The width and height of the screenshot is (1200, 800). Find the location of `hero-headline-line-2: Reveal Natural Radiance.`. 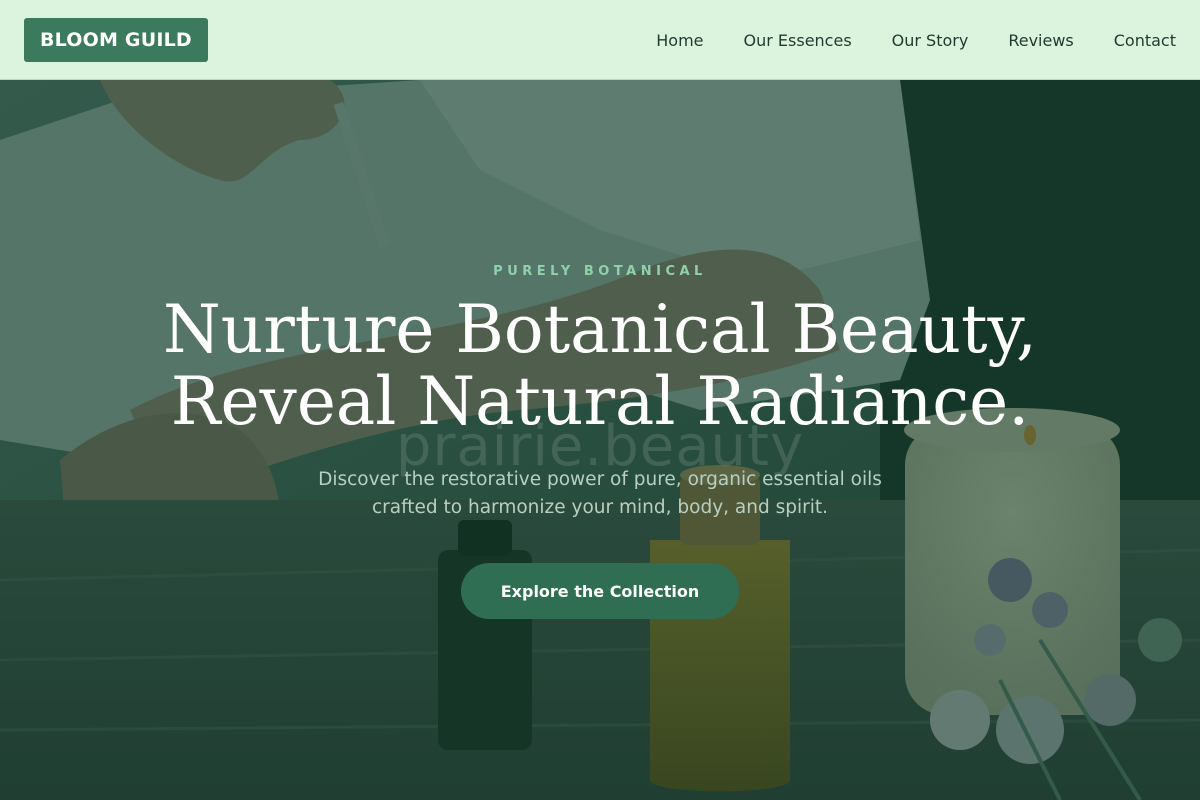

hero-headline-line-2: Reveal Natural Radiance. is located at coordinates (600, 401).